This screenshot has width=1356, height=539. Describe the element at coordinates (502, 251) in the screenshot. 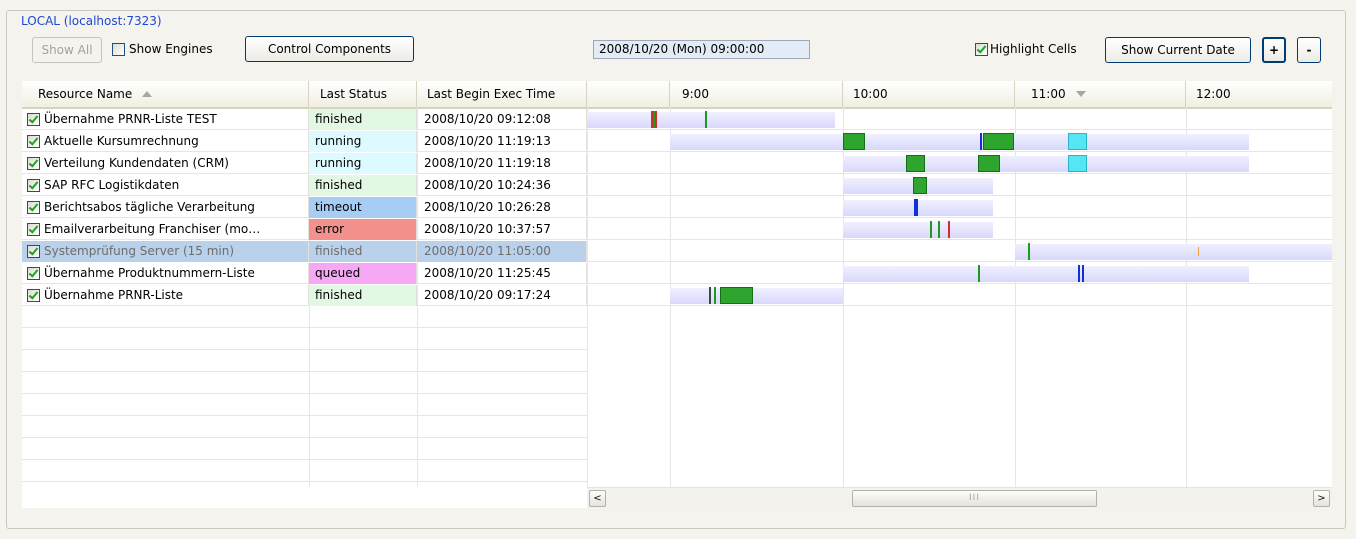

I see `last-begin-exec-time-cell: 2008/10/20 11:05:00` at that location.